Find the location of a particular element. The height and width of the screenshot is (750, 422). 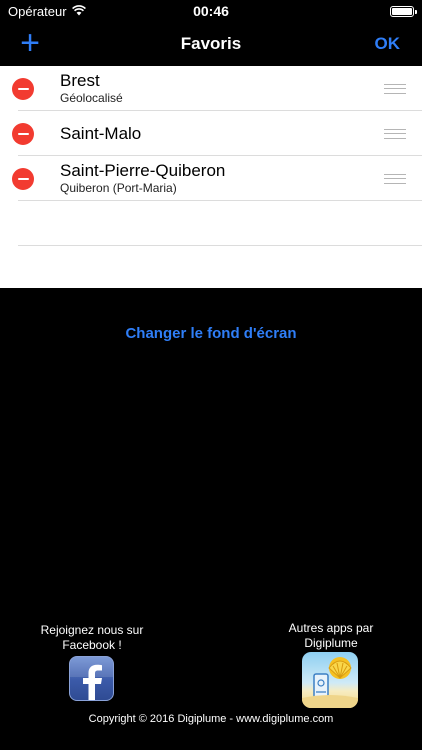

status-left: Opérateur is located at coordinates (47, 11).